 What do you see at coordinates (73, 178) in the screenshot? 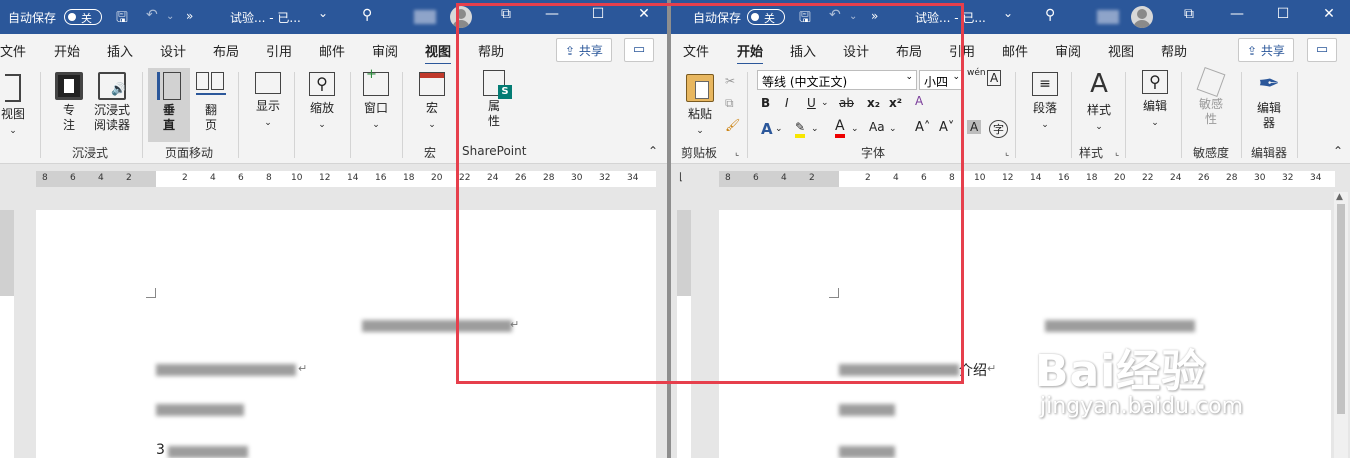
I see `ruler-number: 6` at bounding box center [73, 178].